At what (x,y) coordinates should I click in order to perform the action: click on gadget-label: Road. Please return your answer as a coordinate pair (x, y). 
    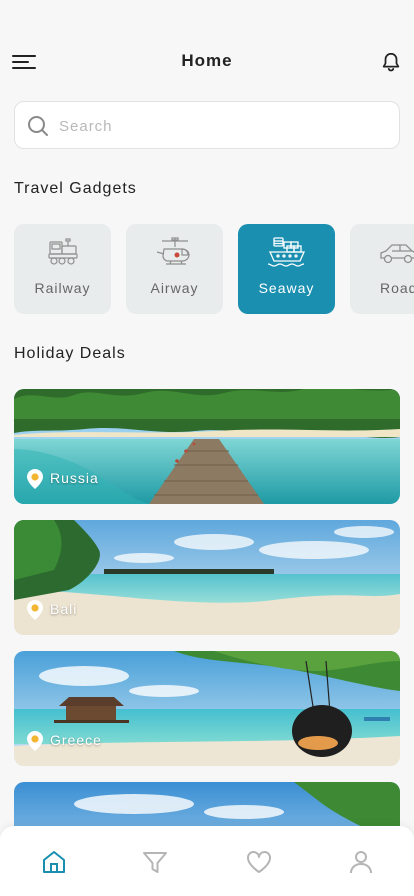
    Looking at the image, I should click on (397, 288).